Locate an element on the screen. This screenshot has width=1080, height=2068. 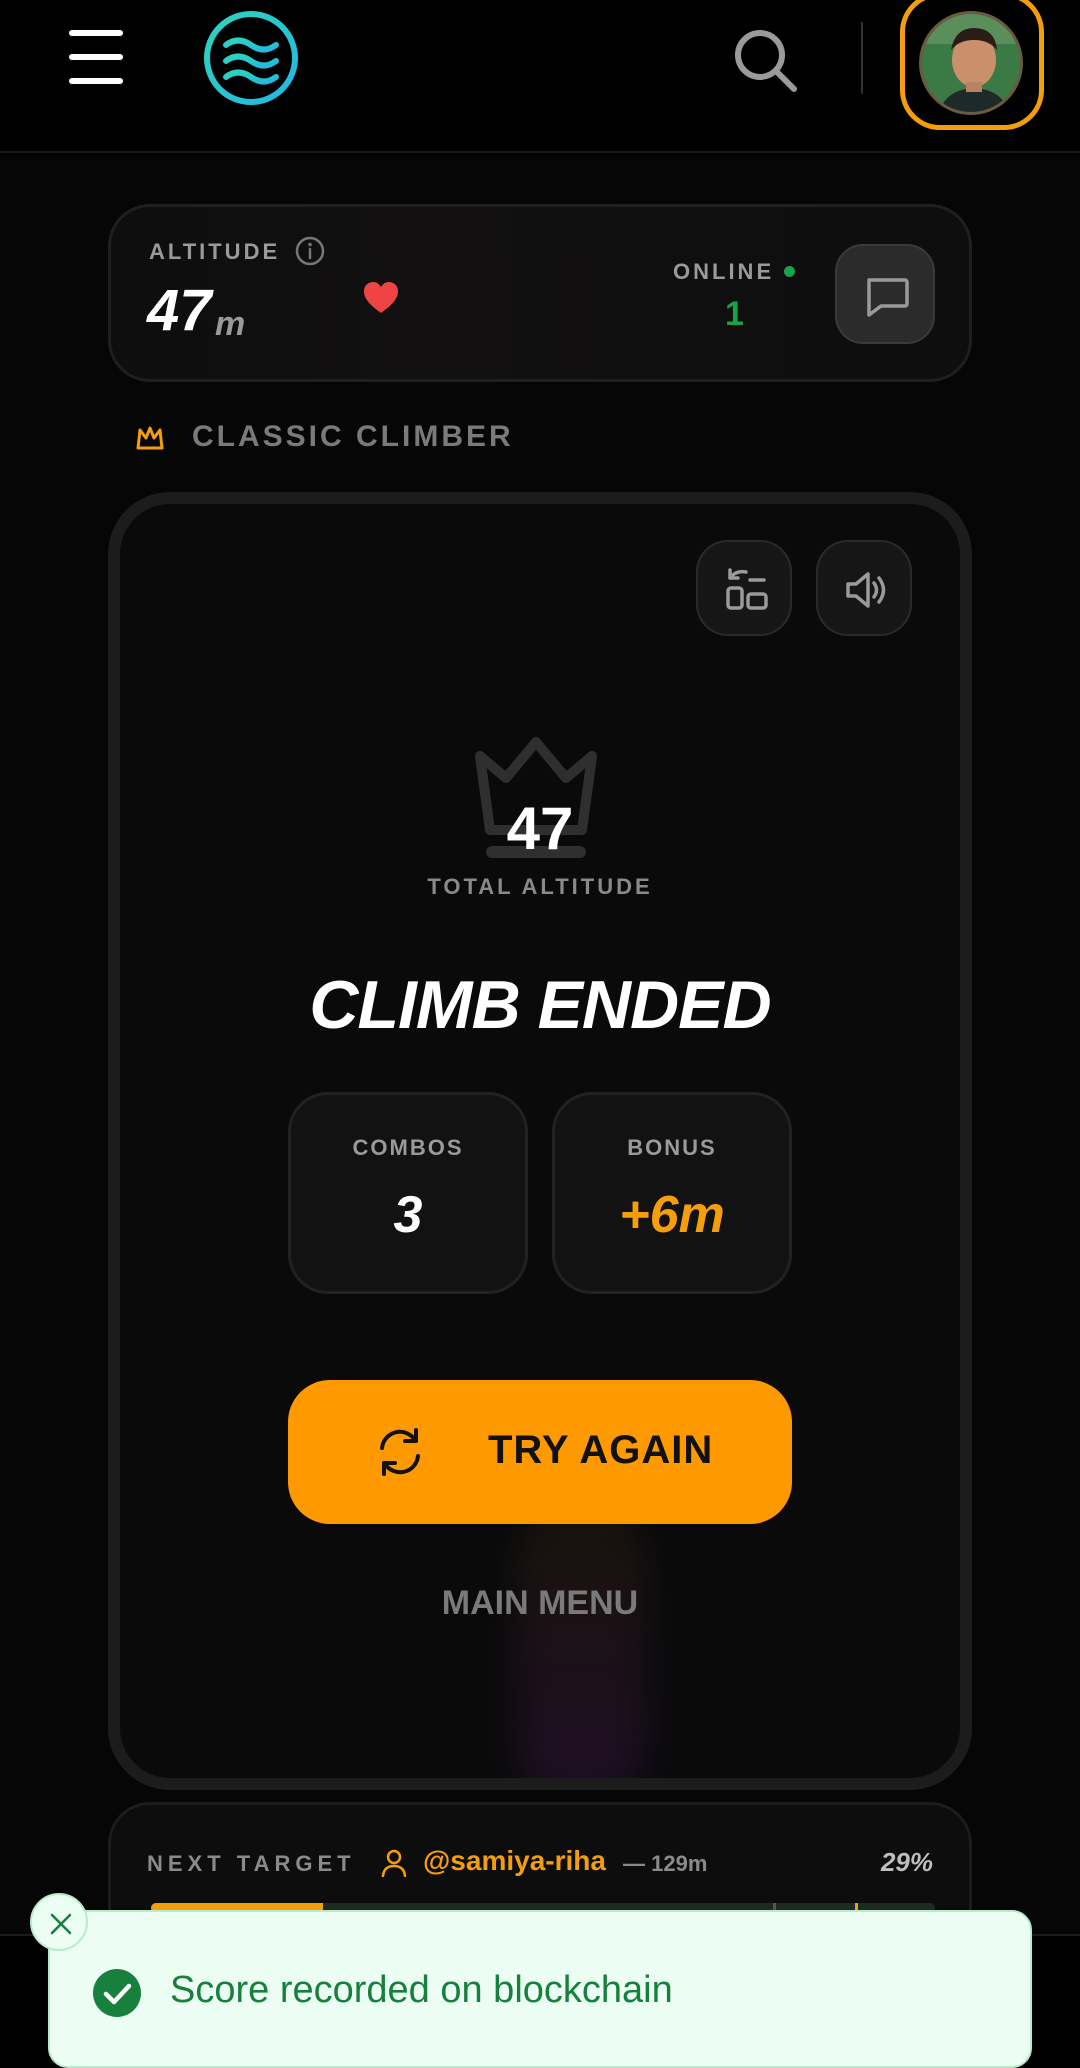
user-icon is located at coordinates (394, 1863).